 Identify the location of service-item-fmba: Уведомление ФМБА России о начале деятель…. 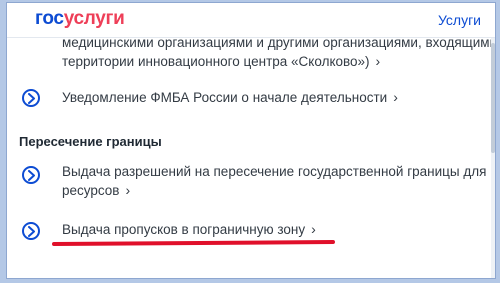
(230, 97).